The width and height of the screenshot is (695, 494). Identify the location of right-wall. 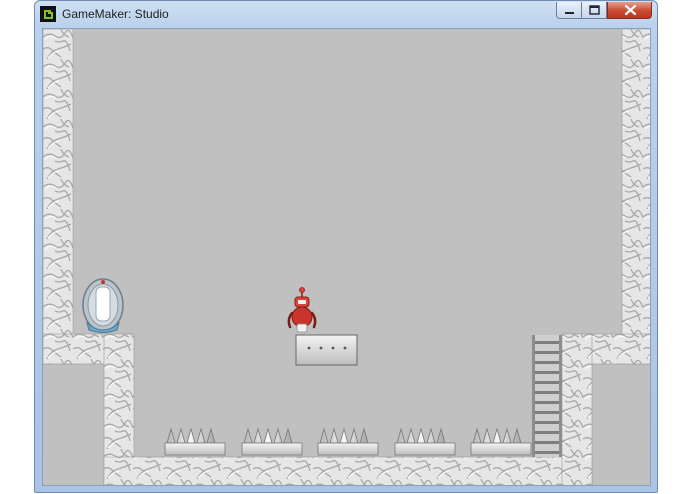
(635, 197).